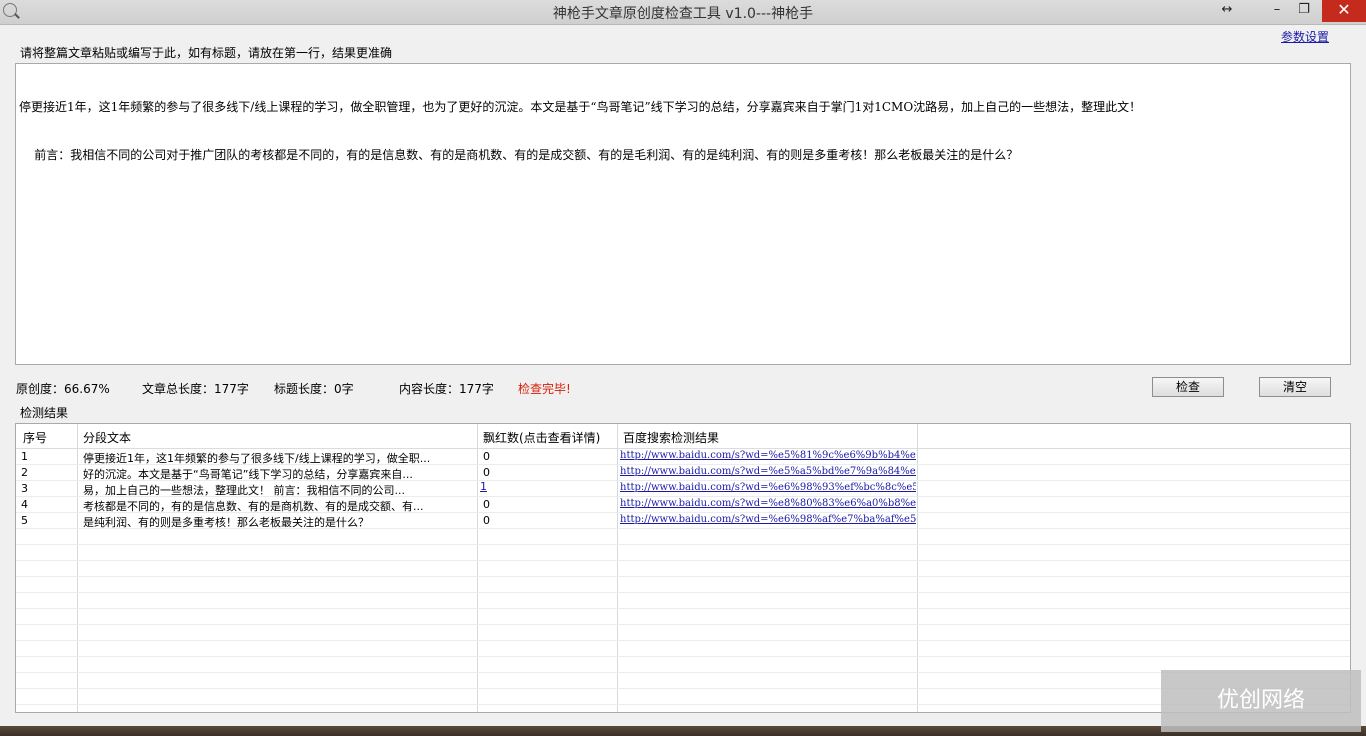  Describe the element at coordinates (1295, 387) in the screenshot. I see `clear-button: 清空` at that location.